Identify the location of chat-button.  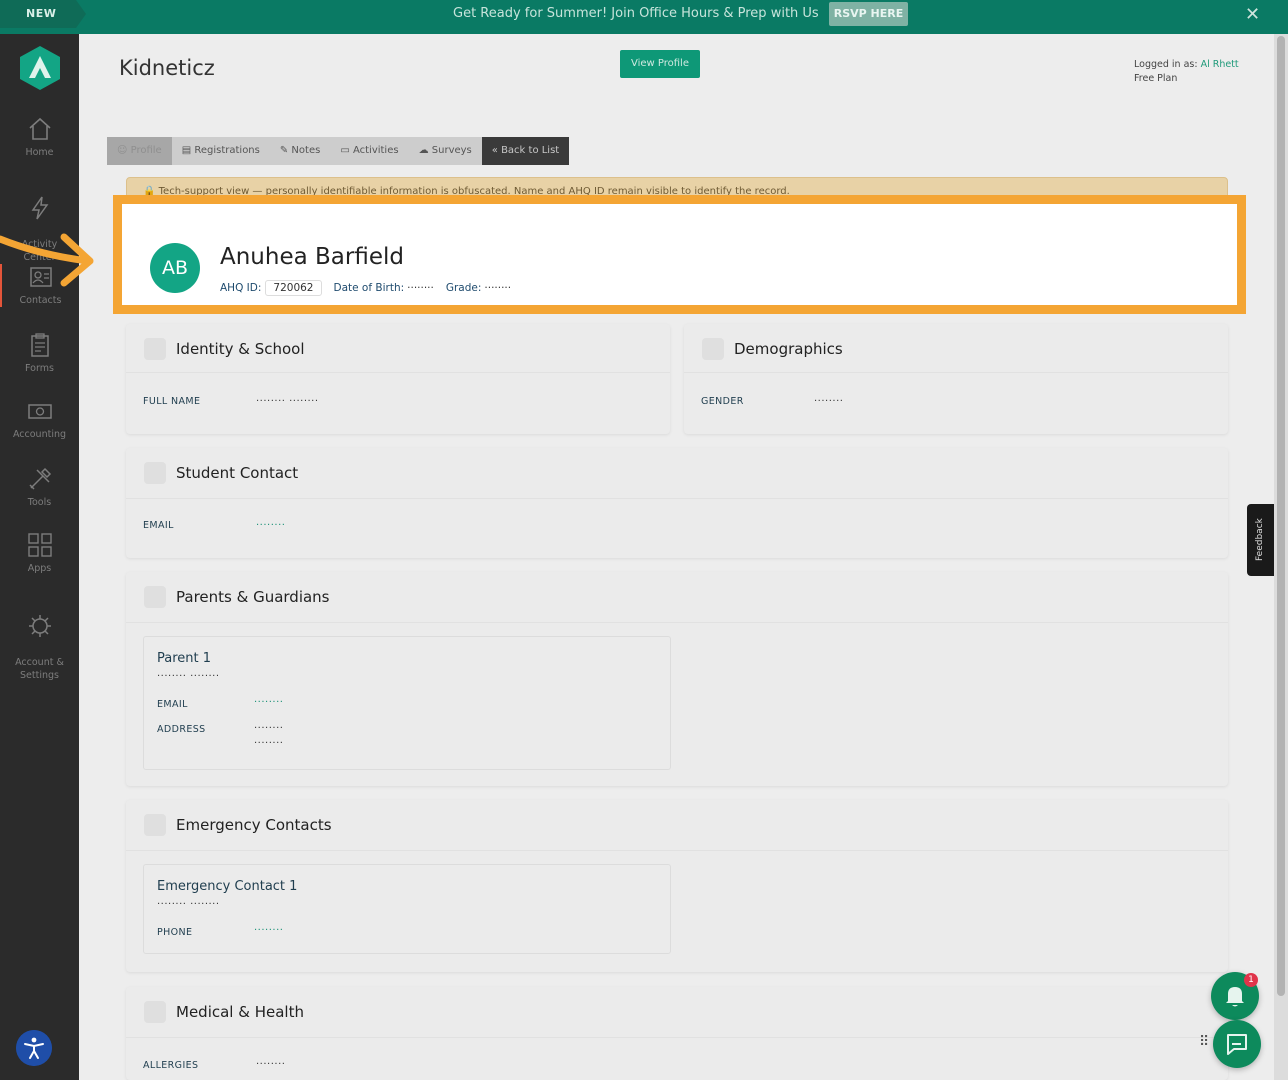
(1237, 1044).